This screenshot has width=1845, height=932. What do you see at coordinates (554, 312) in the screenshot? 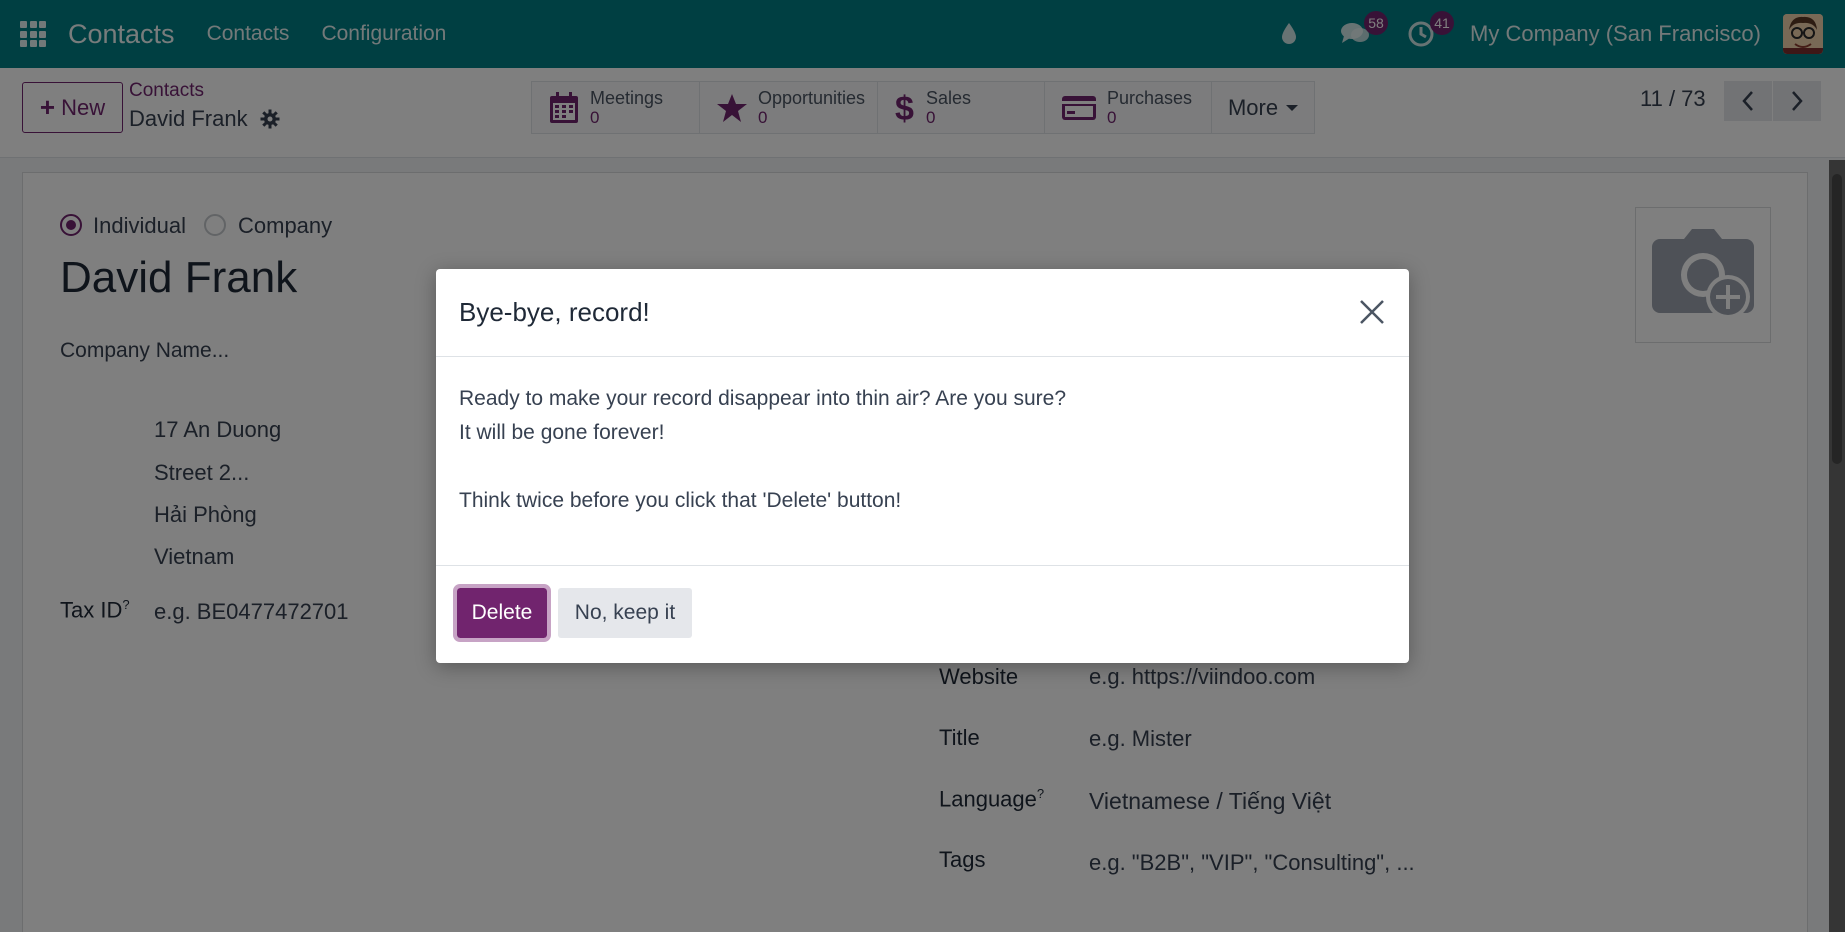
I see `dialog-title: Bye-bye, record!` at bounding box center [554, 312].